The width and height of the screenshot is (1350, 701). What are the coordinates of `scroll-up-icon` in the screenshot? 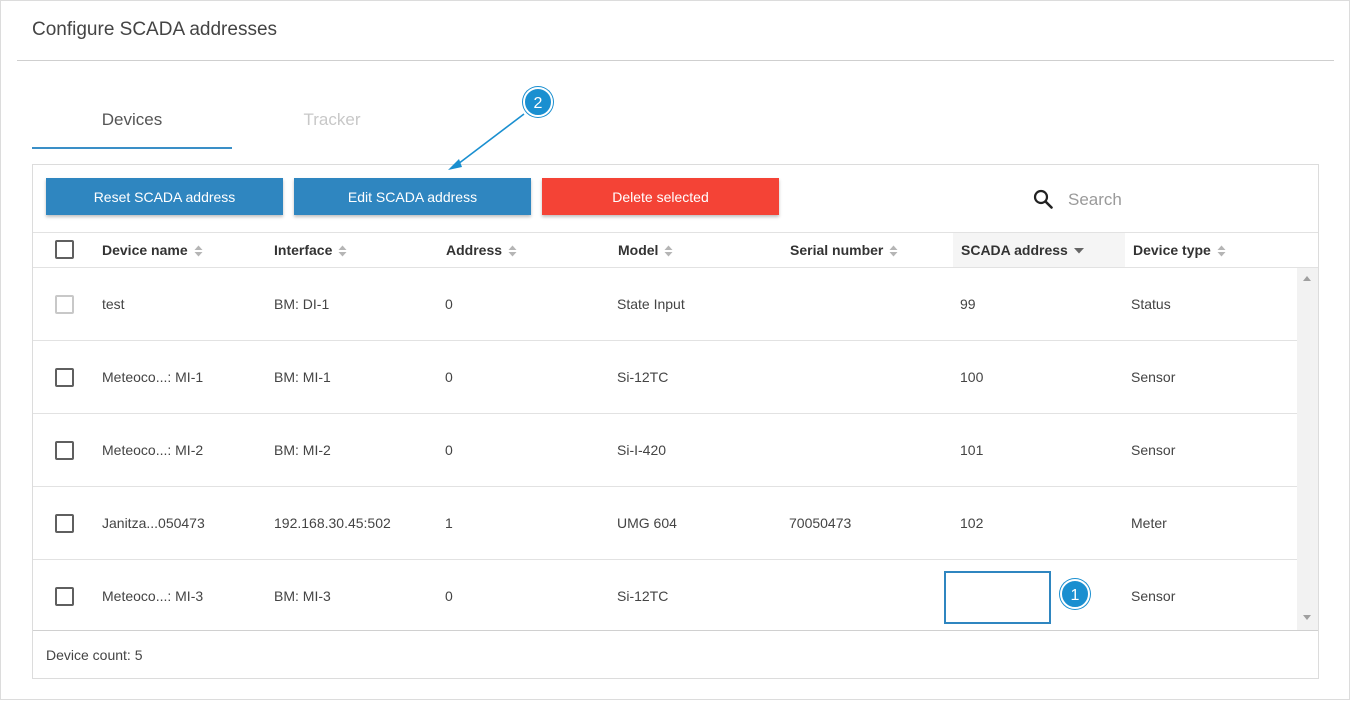 It's located at (1307, 278).